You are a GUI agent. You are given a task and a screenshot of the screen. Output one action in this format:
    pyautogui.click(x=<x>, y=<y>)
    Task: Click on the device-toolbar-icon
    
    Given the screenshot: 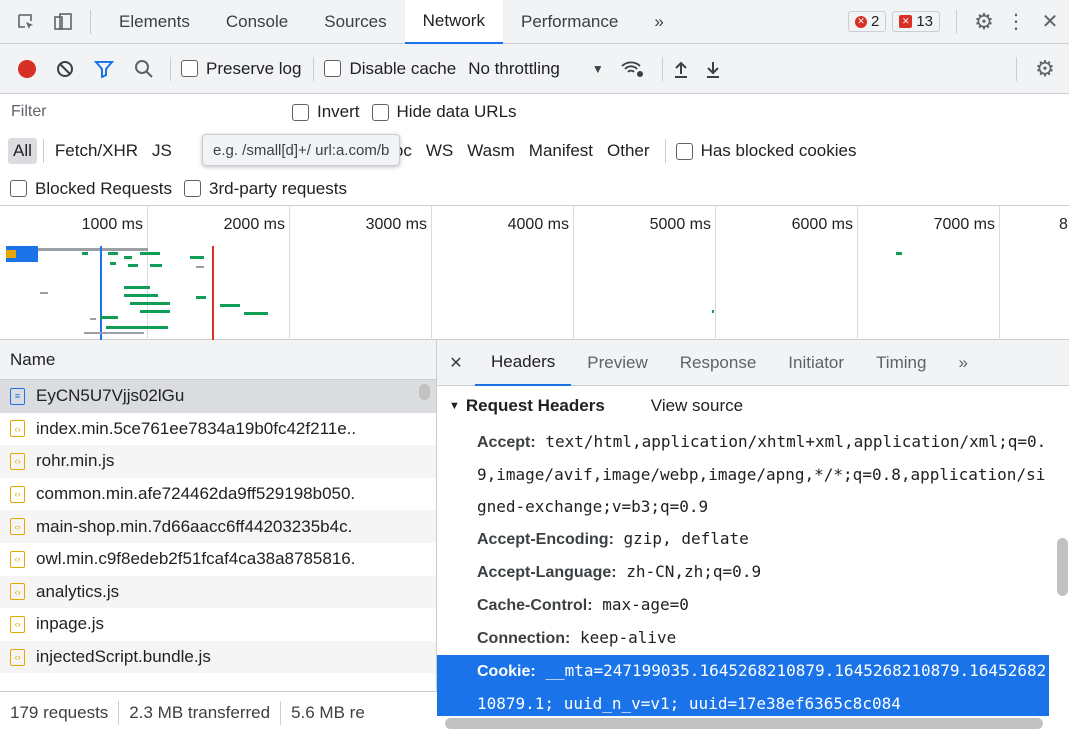 What is the action you would take?
    pyautogui.click(x=63, y=22)
    